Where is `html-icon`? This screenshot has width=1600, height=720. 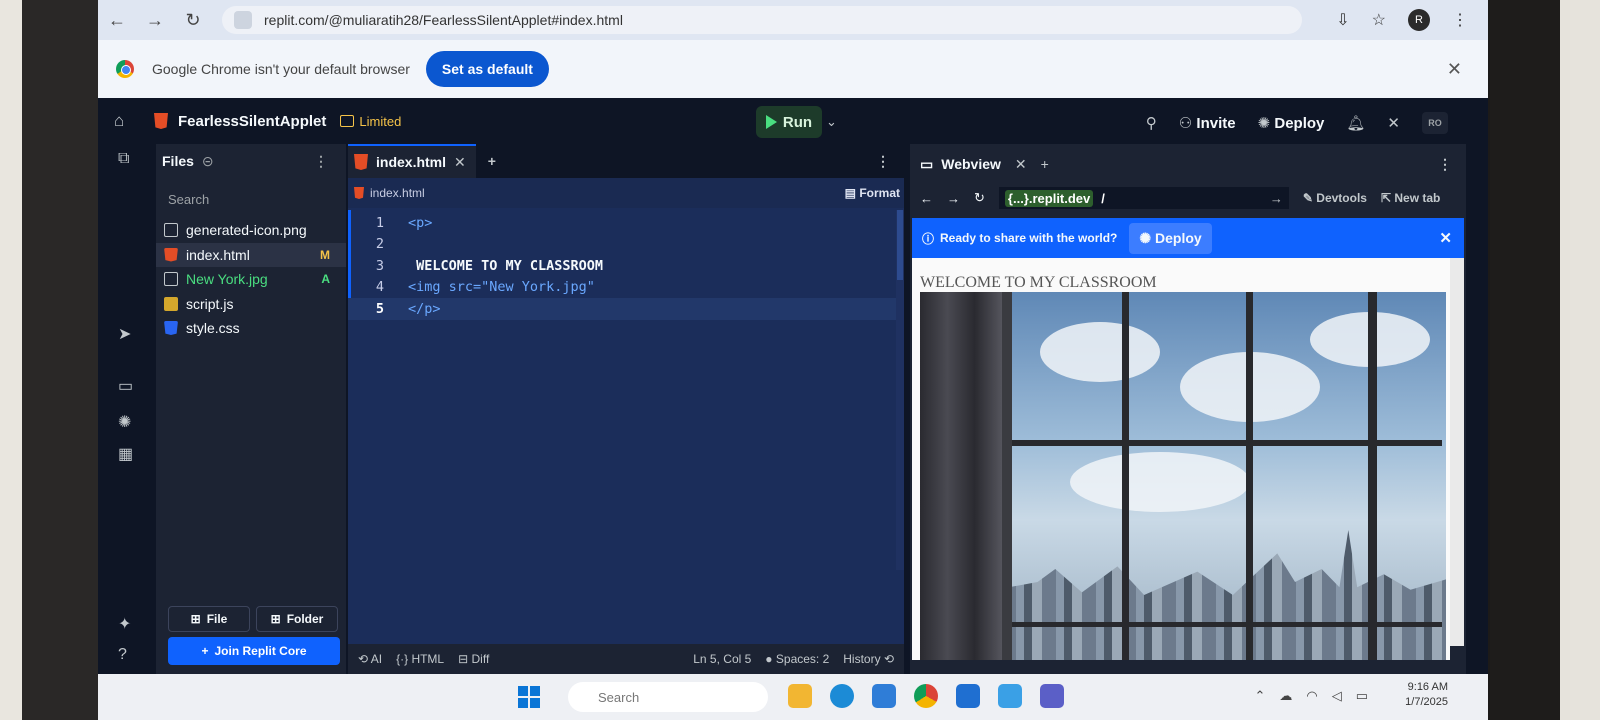 html-icon is located at coordinates (161, 121).